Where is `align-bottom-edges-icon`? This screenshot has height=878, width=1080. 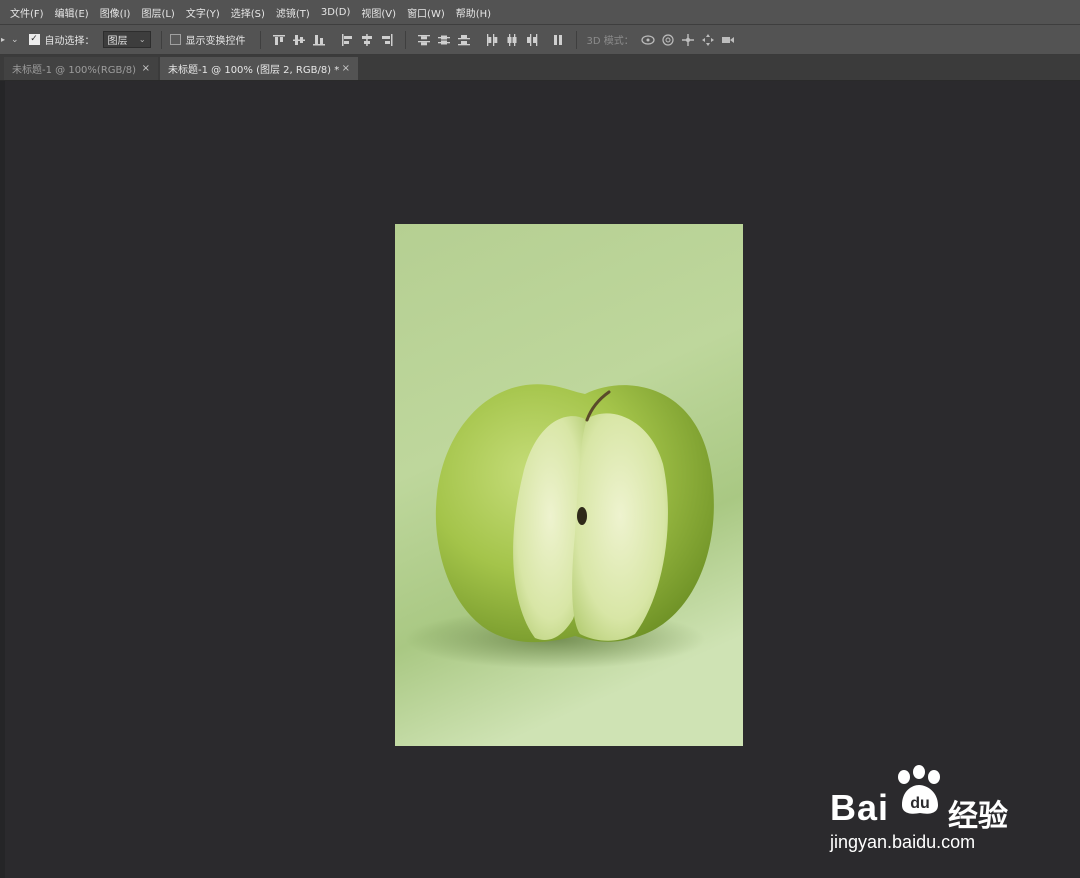
align-bottom-edges-icon is located at coordinates (319, 40).